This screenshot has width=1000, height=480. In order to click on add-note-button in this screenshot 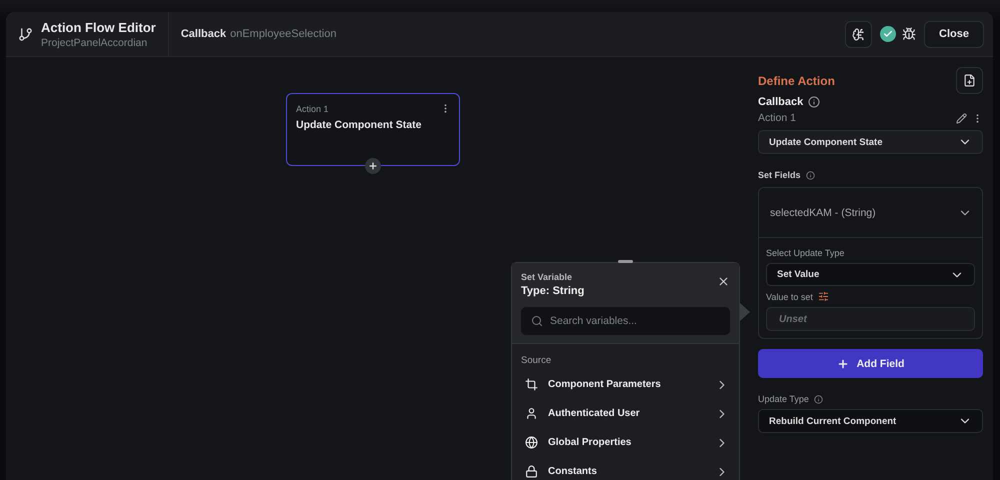, I will do `click(969, 80)`.